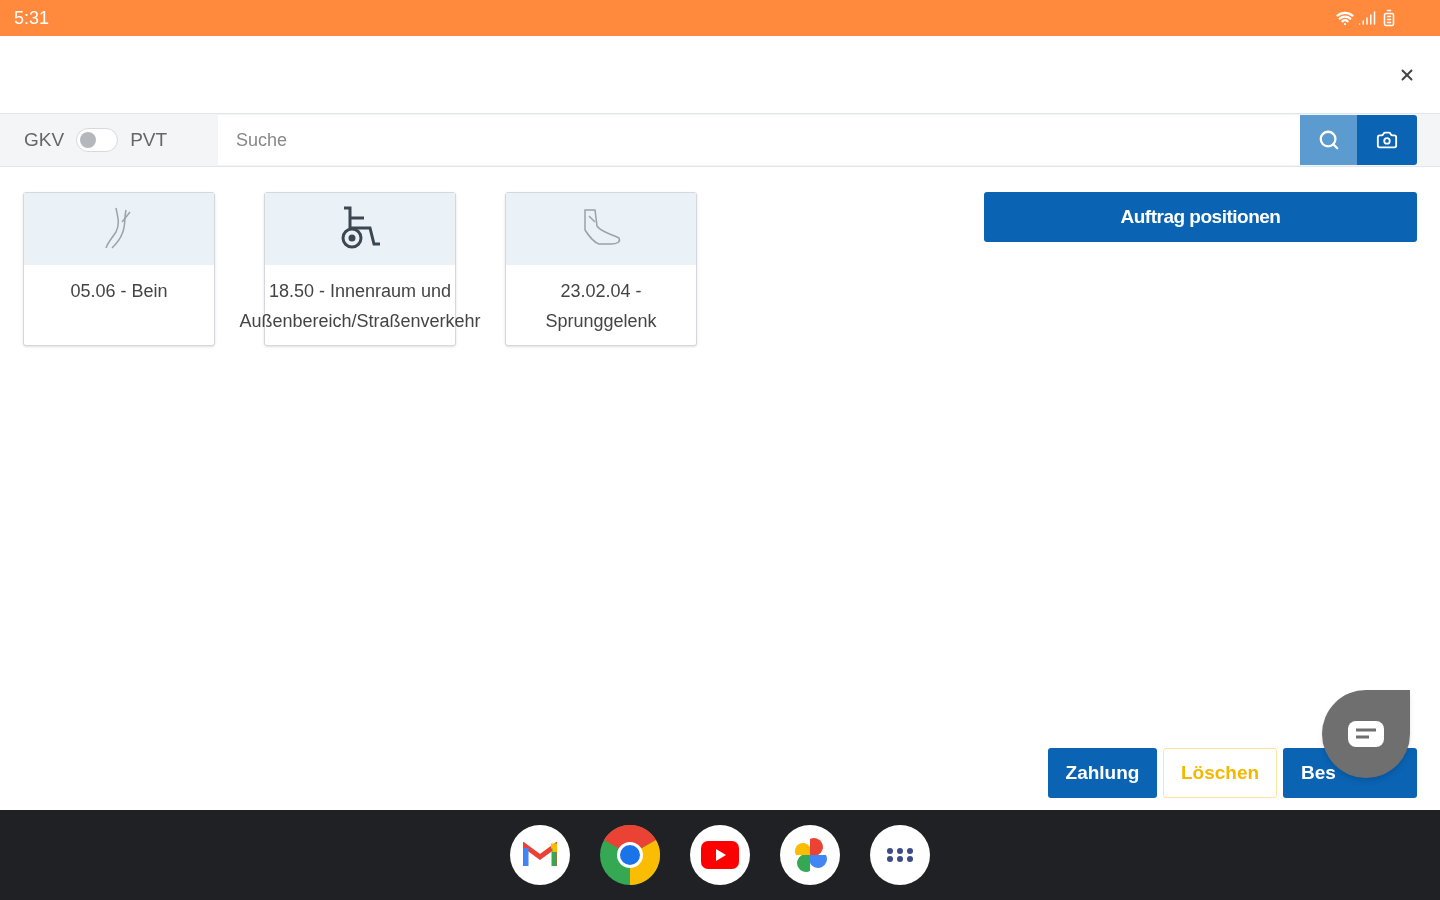  What do you see at coordinates (900, 855) in the screenshot?
I see `app-drawer-icon` at bounding box center [900, 855].